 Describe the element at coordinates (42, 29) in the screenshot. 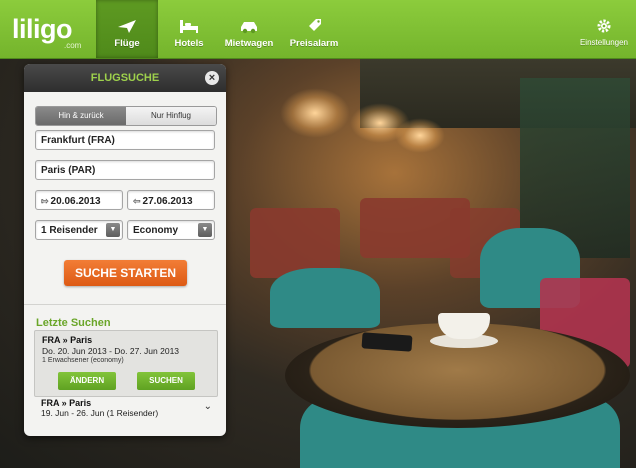

I see `brand-logo: liligo` at that location.